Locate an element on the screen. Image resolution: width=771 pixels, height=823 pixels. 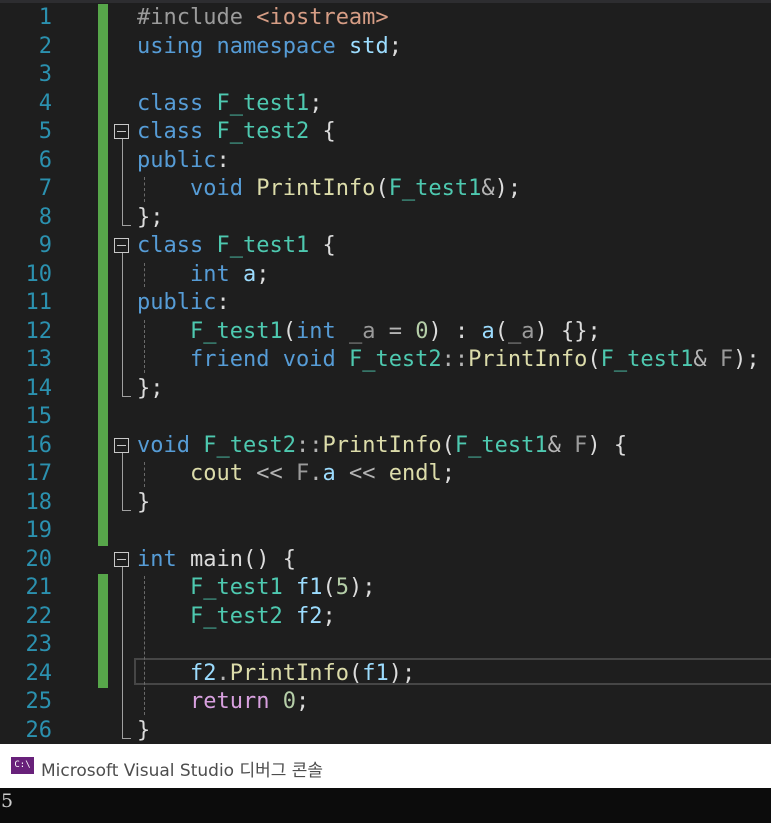
code-text: cout << F.a << endl; is located at coordinates (322, 473).